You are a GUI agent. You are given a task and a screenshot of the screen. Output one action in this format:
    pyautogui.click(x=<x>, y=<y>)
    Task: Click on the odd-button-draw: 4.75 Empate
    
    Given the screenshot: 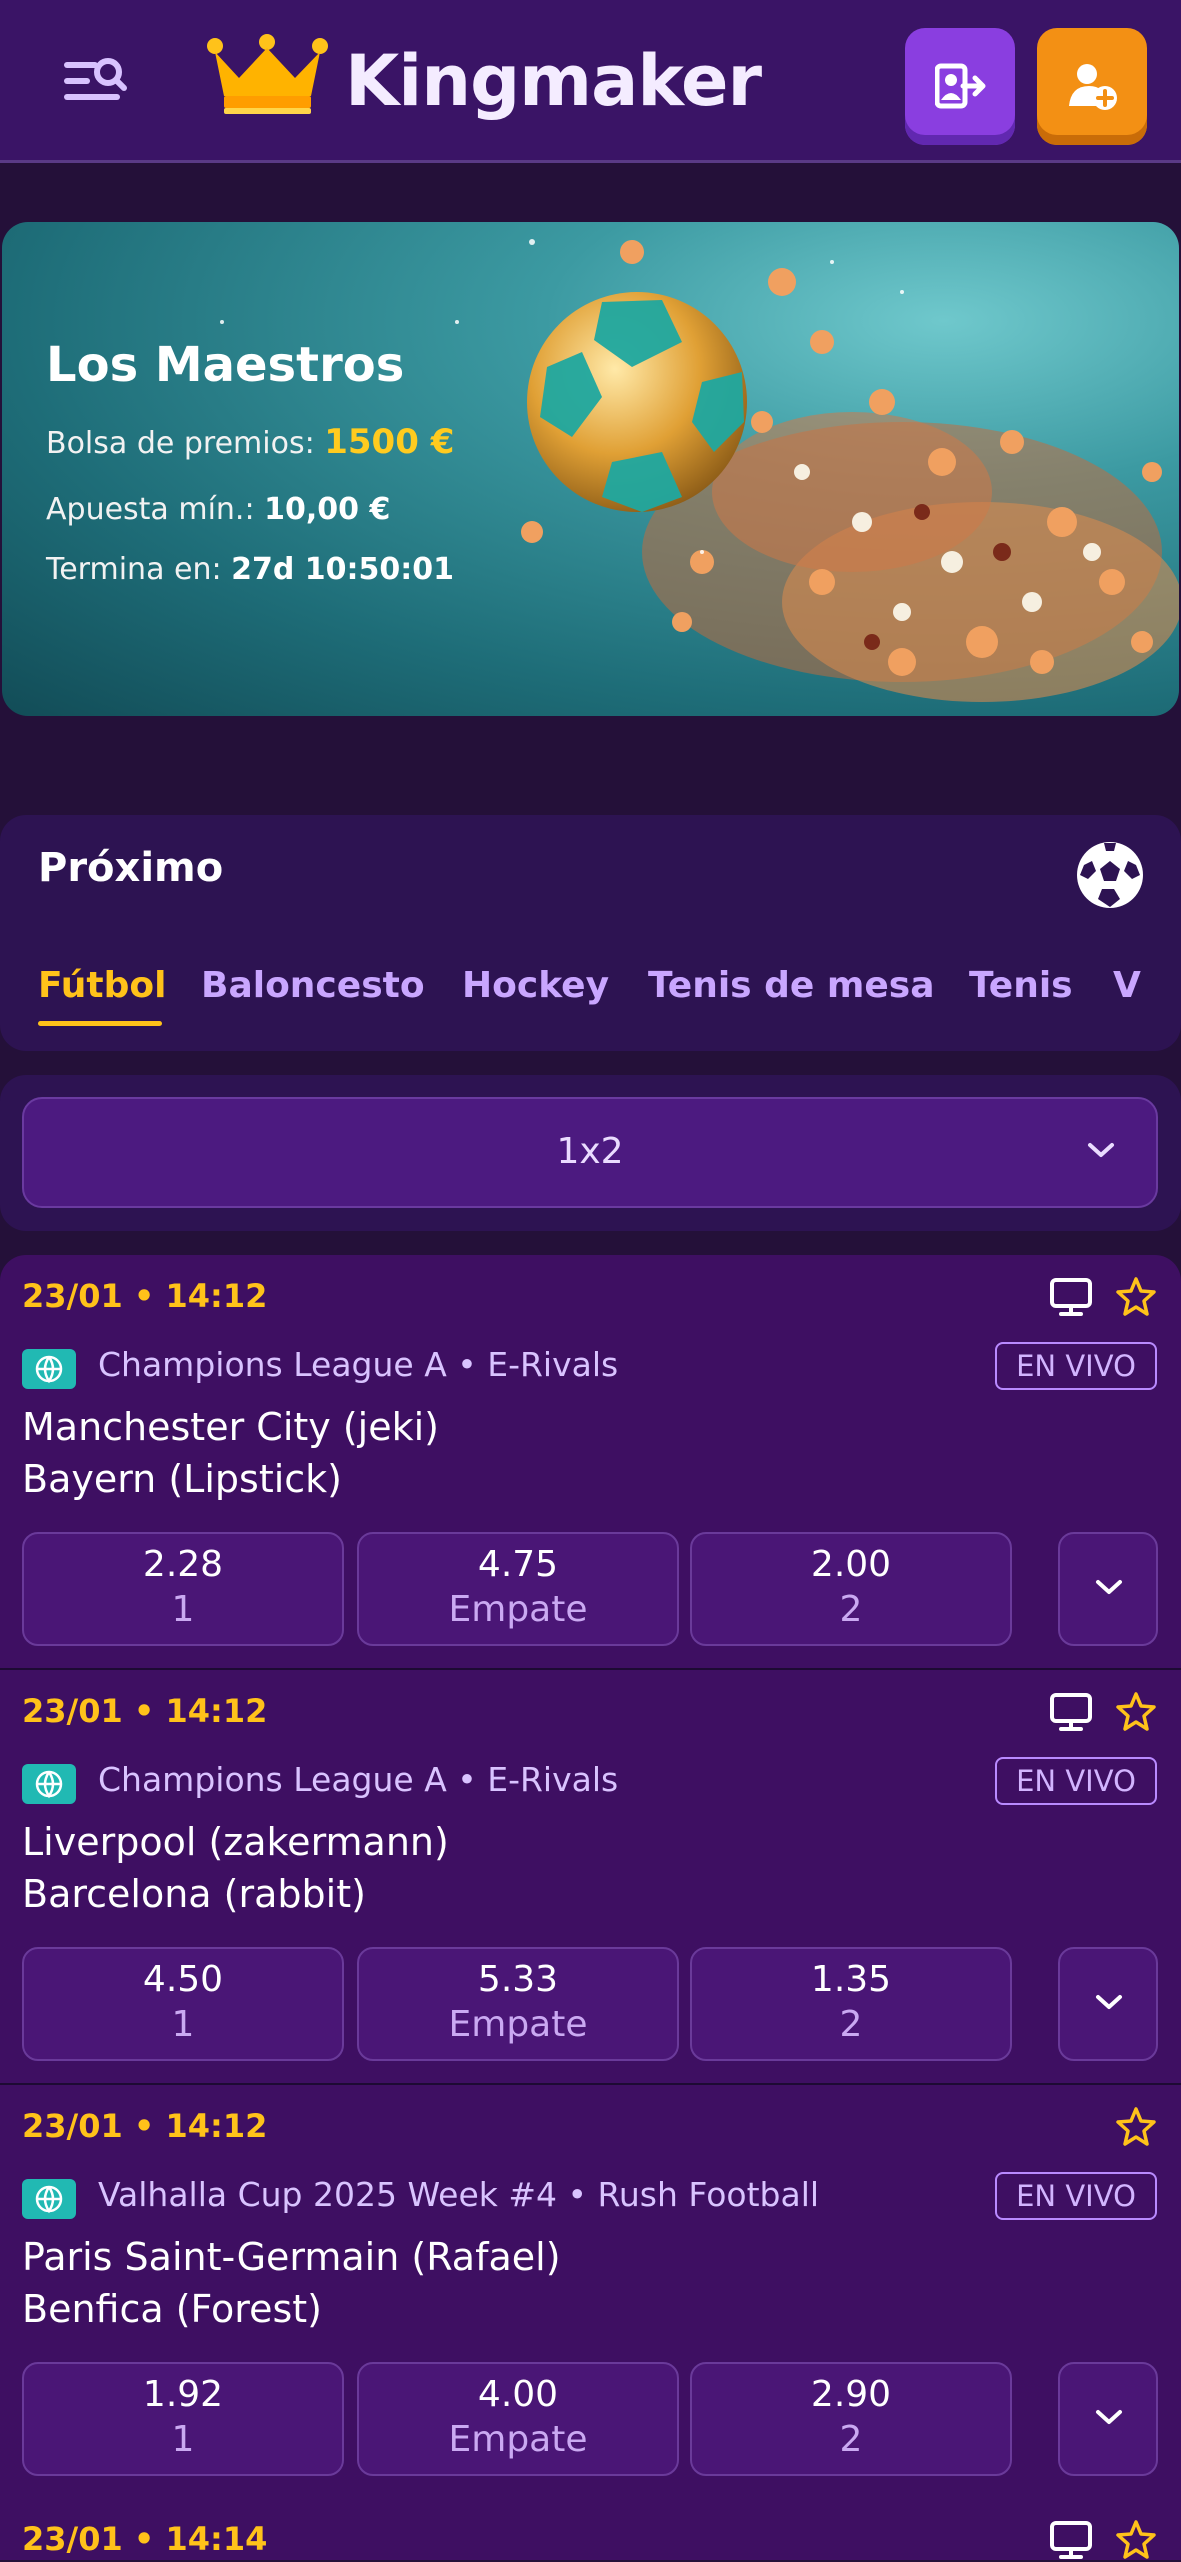 What is the action you would take?
    pyautogui.click(x=518, y=1589)
    